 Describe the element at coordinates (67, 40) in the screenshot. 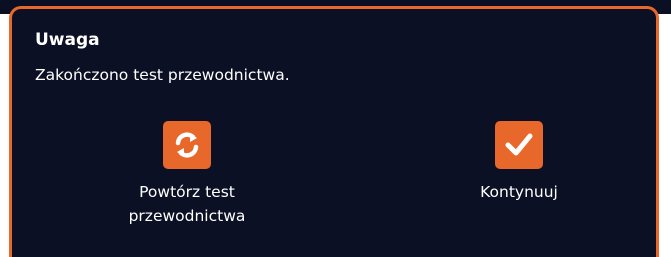

I see `dialog-title: Uwaga` at that location.